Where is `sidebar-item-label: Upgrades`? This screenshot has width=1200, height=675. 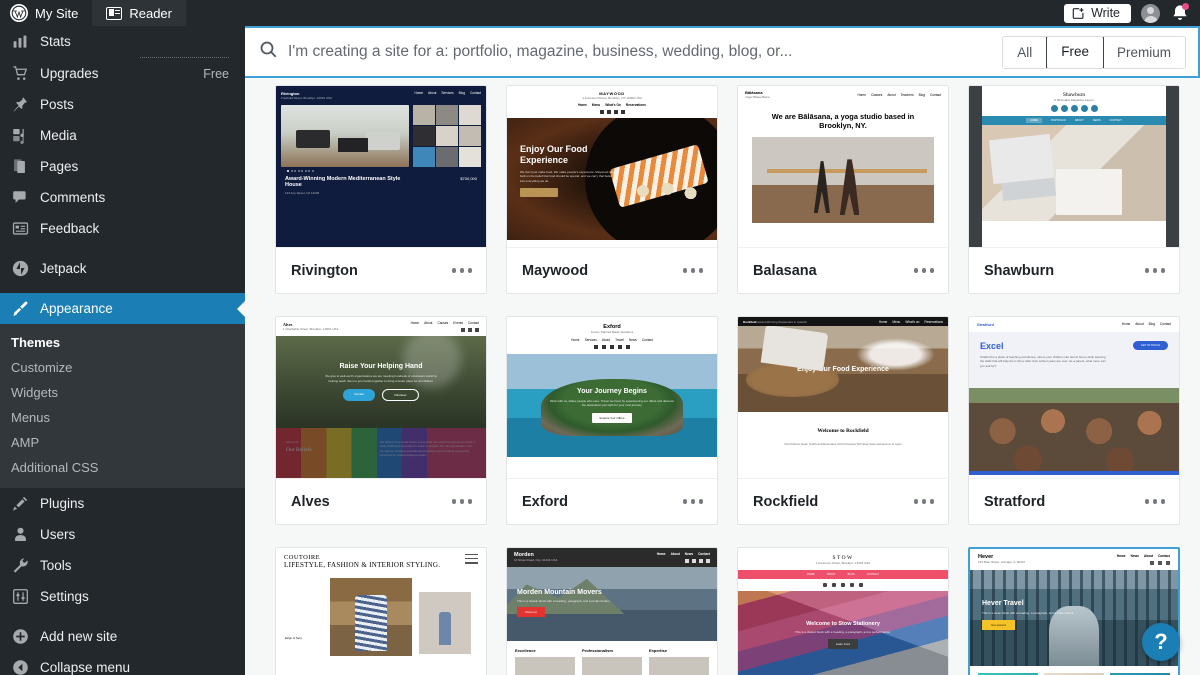
sidebar-item-label: Upgrades is located at coordinates (69, 73).